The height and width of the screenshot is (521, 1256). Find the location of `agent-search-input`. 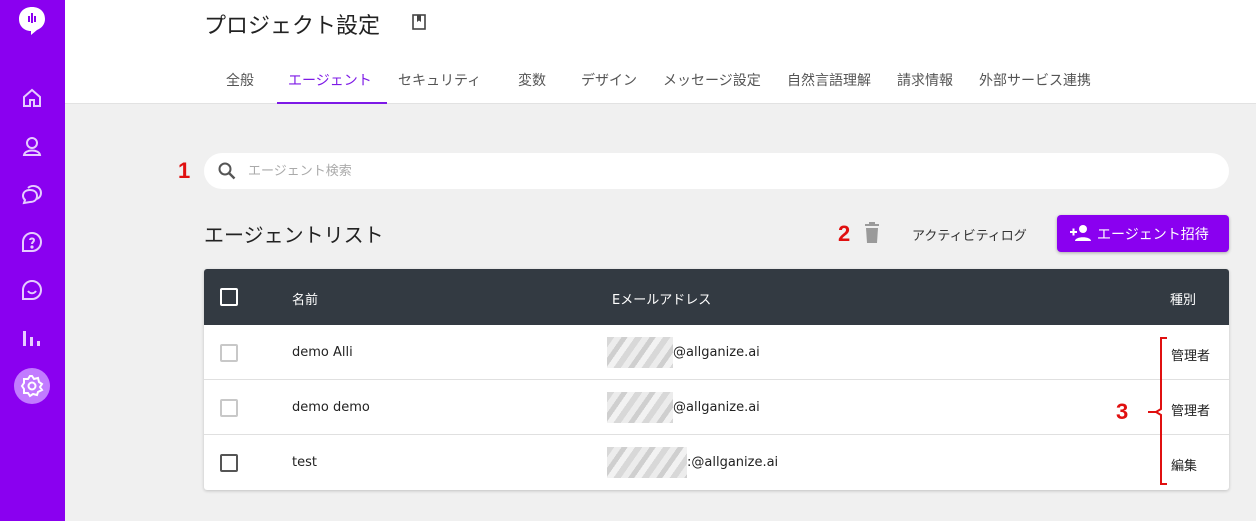

agent-search-input is located at coordinates (698, 171).